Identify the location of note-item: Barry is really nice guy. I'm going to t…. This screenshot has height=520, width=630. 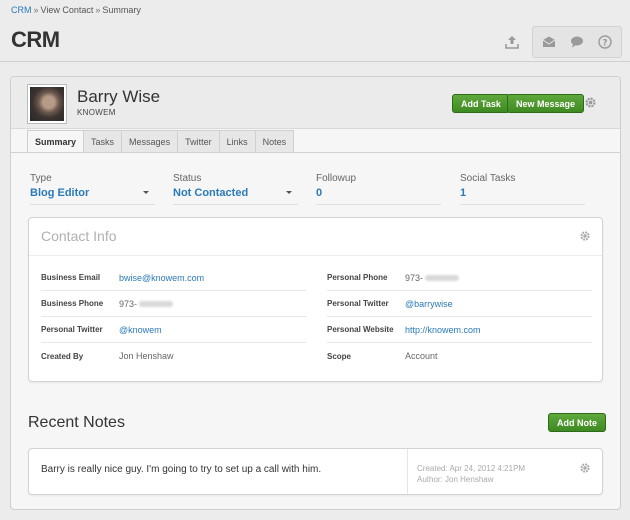
(315, 471).